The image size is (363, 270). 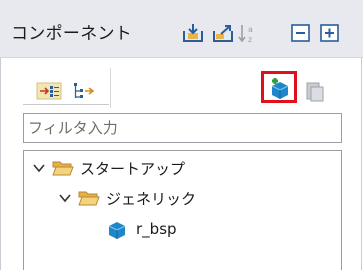 I want to click on import-icon, so click(x=193, y=33).